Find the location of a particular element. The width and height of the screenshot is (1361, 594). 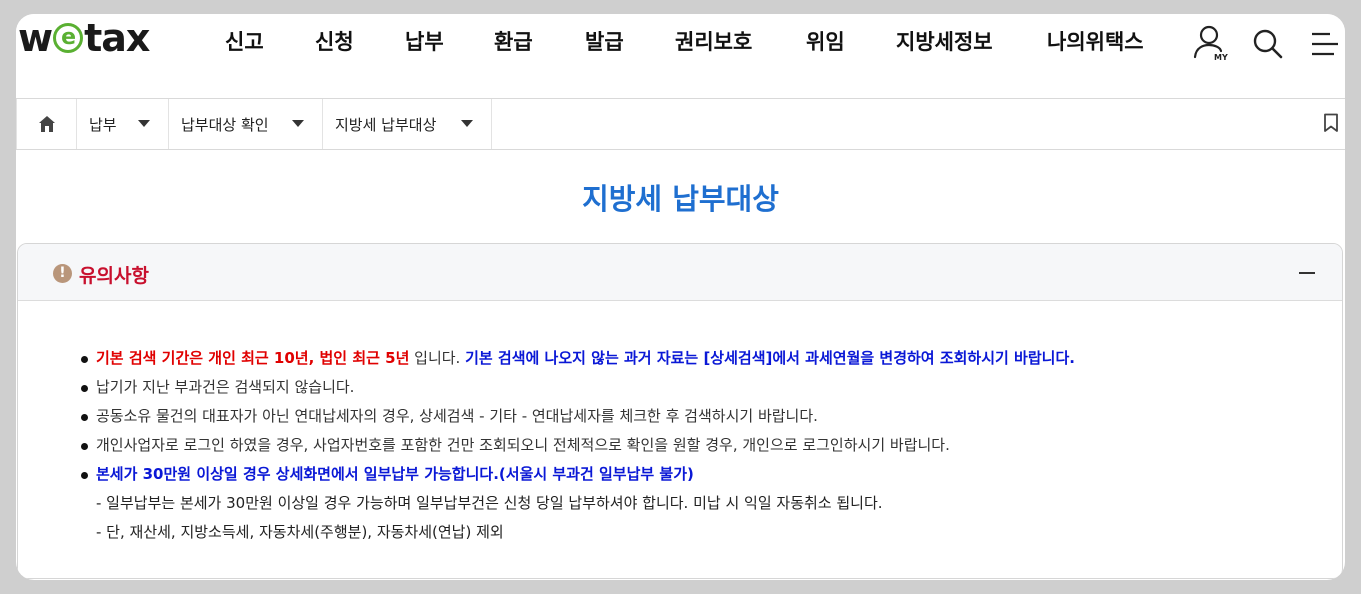

notice-item-text: 입니다. is located at coordinates (437, 358).